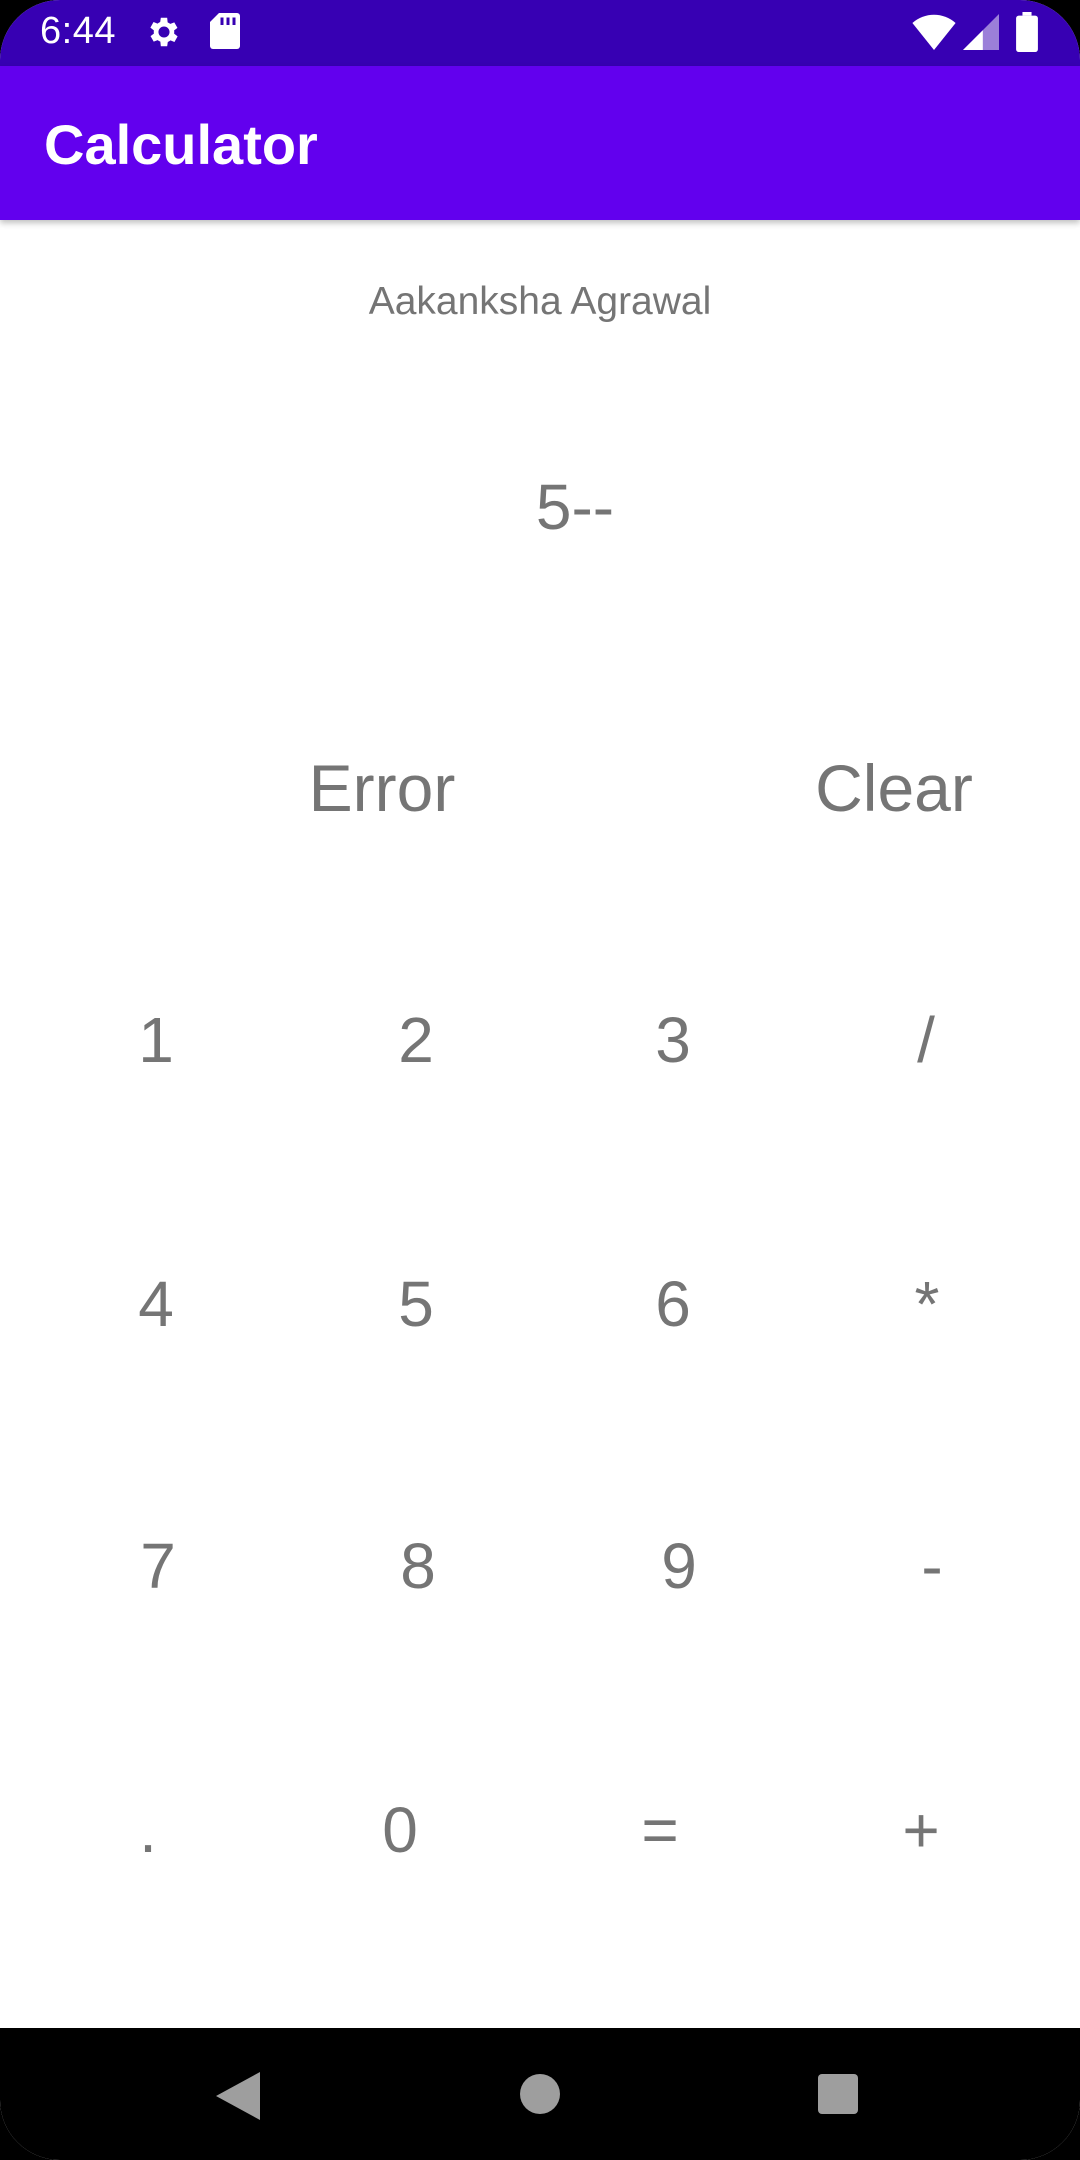  Describe the element at coordinates (894, 788) in the screenshot. I see `clear-button: Clear` at that location.